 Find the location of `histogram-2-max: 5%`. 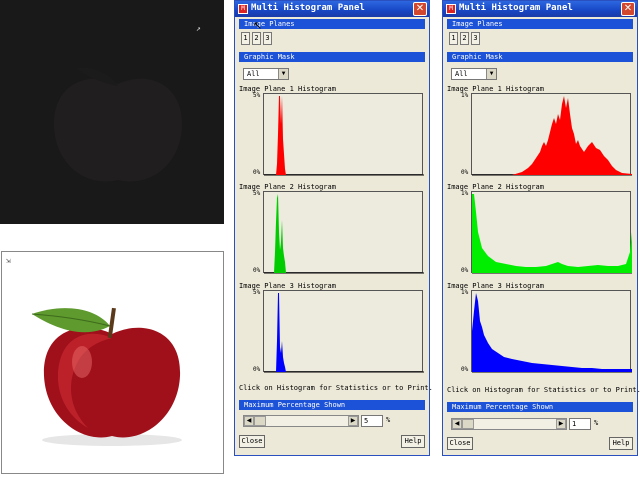

histogram-2-max: 5% is located at coordinates (257, 193).